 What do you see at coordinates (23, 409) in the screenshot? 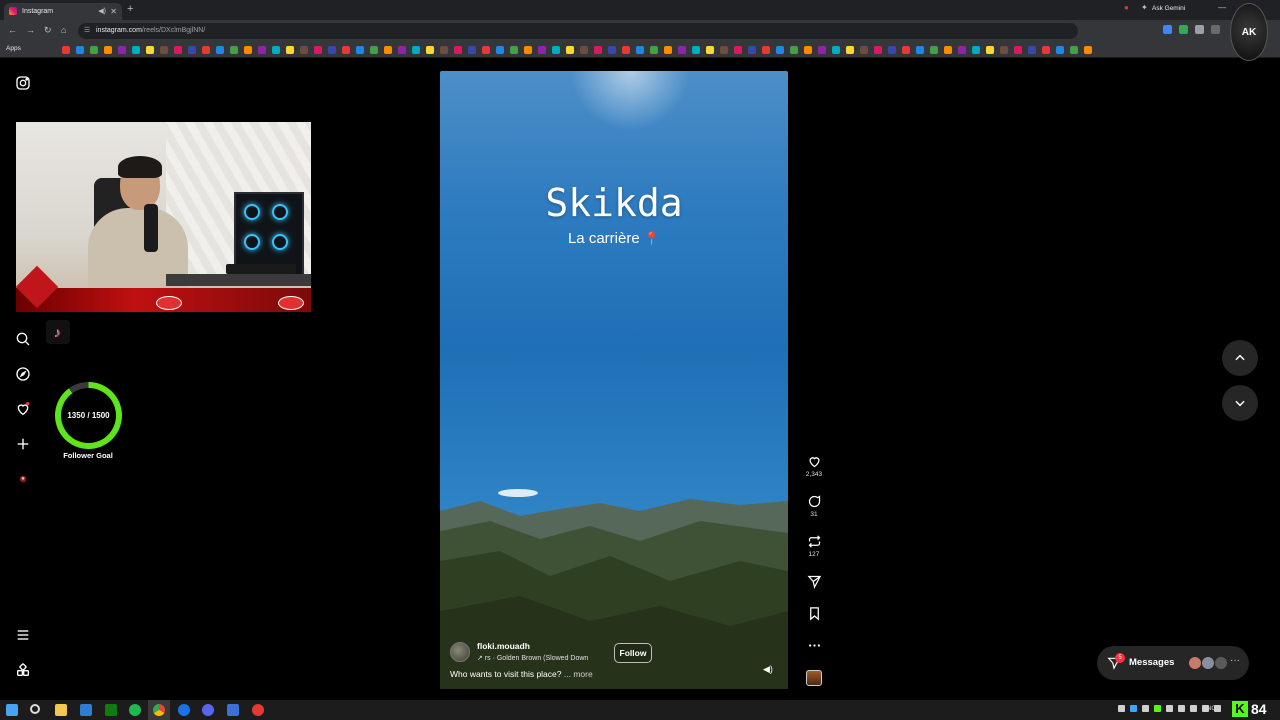
I see `notifications-heart-icon` at bounding box center [23, 409].